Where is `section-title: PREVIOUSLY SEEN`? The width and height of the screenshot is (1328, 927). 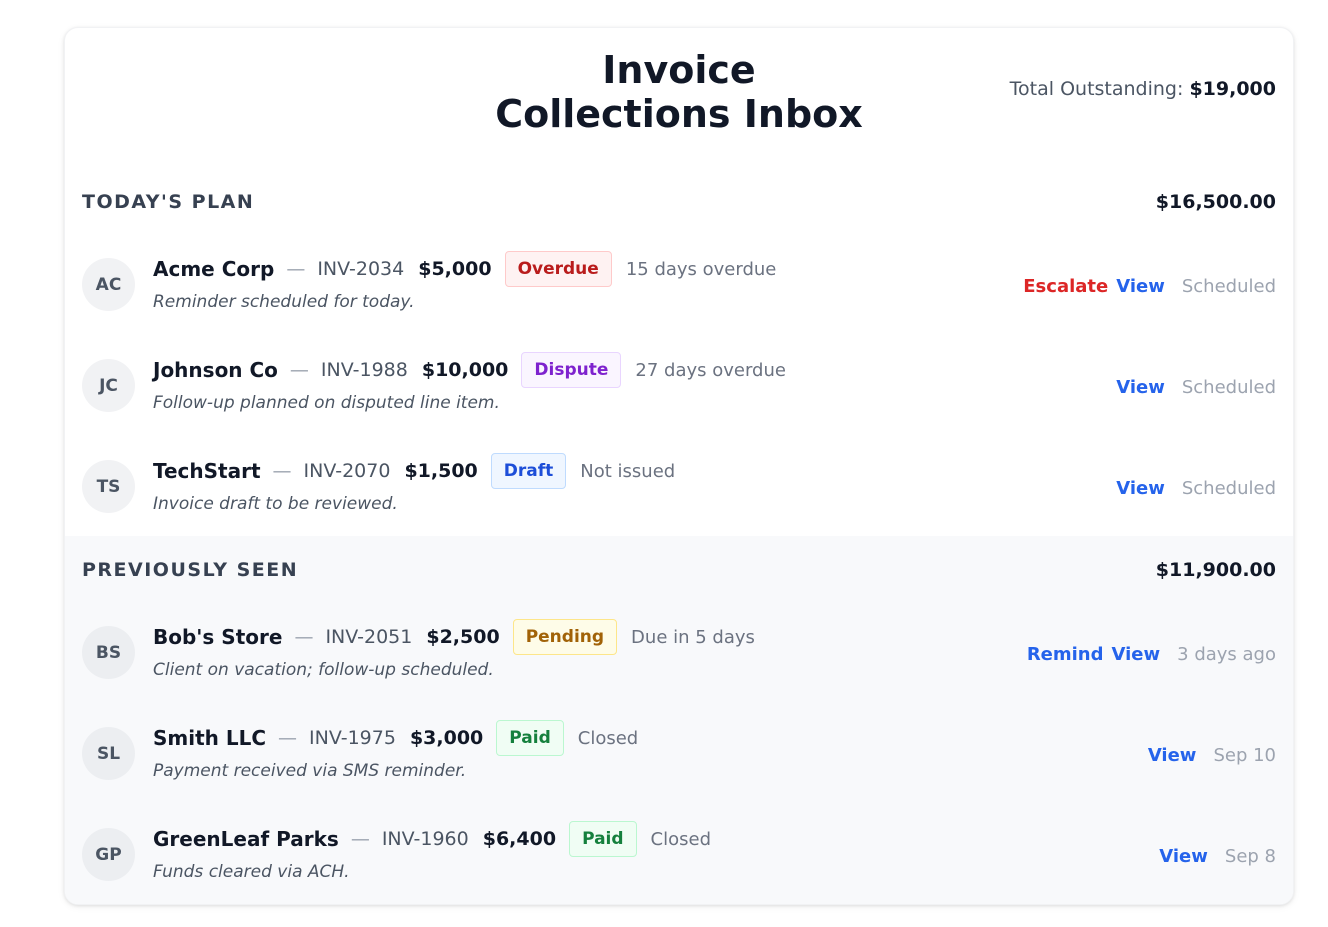
section-title: PREVIOUSLY SEEN is located at coordinates (190, 570).